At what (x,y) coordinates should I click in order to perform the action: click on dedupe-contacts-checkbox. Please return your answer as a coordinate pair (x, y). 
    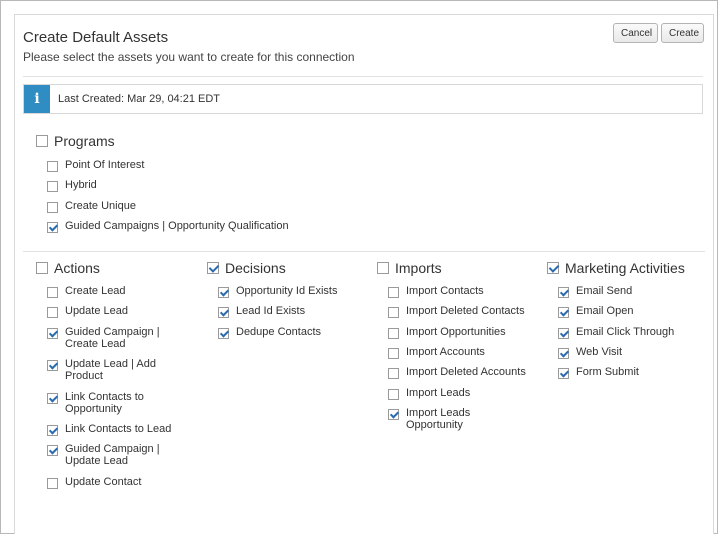
    Looking at the image, I should click on (223, 333).